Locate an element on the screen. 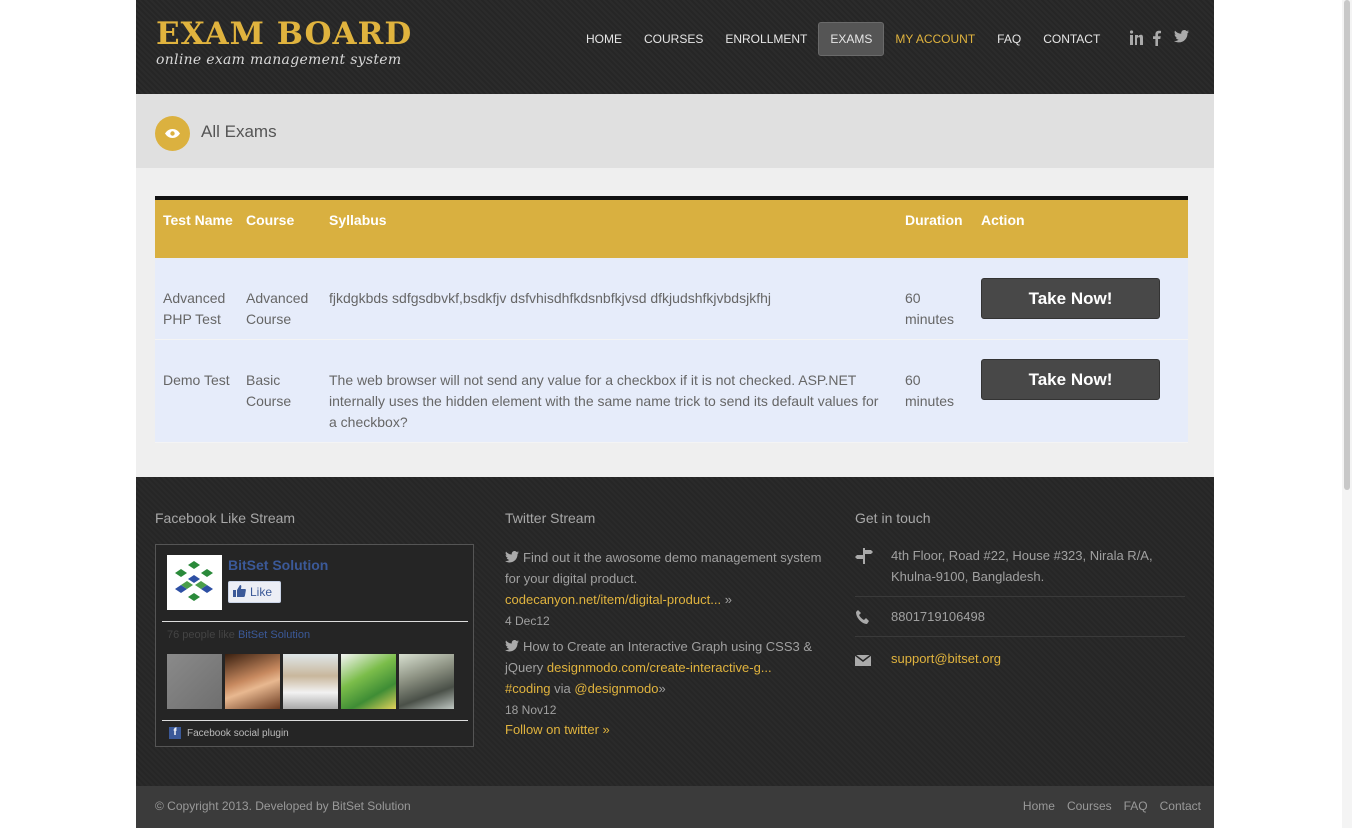 This screenshot has width=1352, height=828. facebook-icon is located at coordinates (1158, 38).